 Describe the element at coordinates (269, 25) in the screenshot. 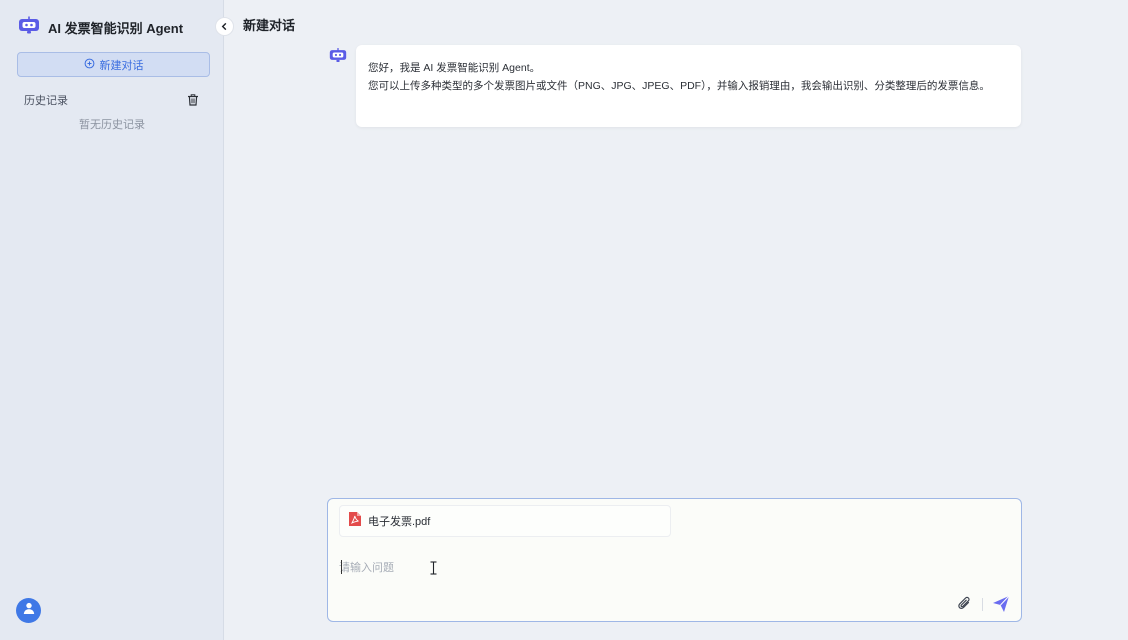

I see `page-title: 新建对话` at that location.